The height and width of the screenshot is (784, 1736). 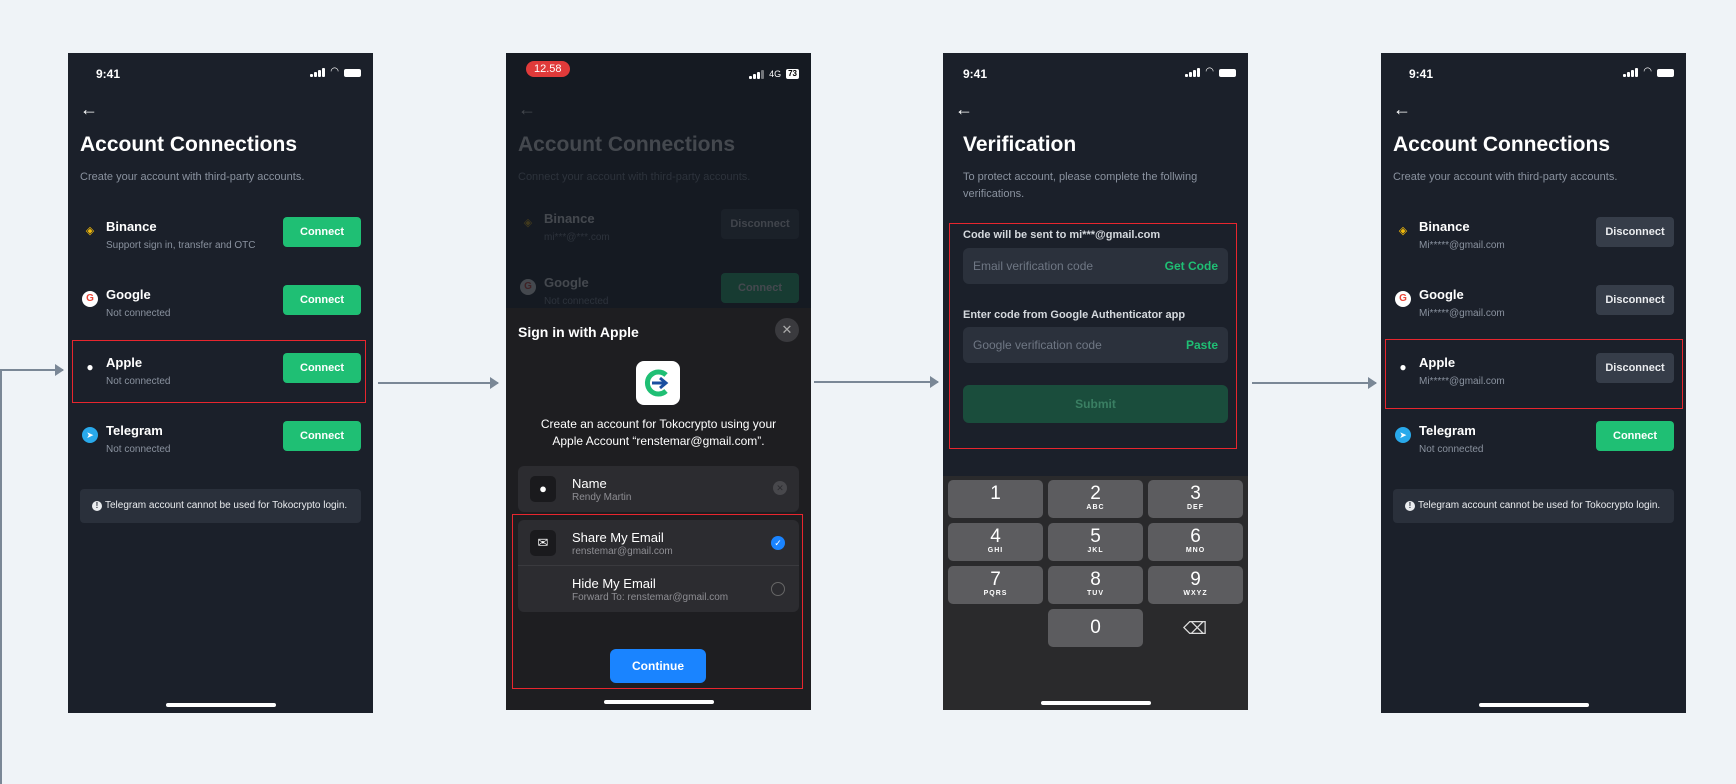 I want to click on sheet-title: Sign in with Apple, so click(x=578, y=332).